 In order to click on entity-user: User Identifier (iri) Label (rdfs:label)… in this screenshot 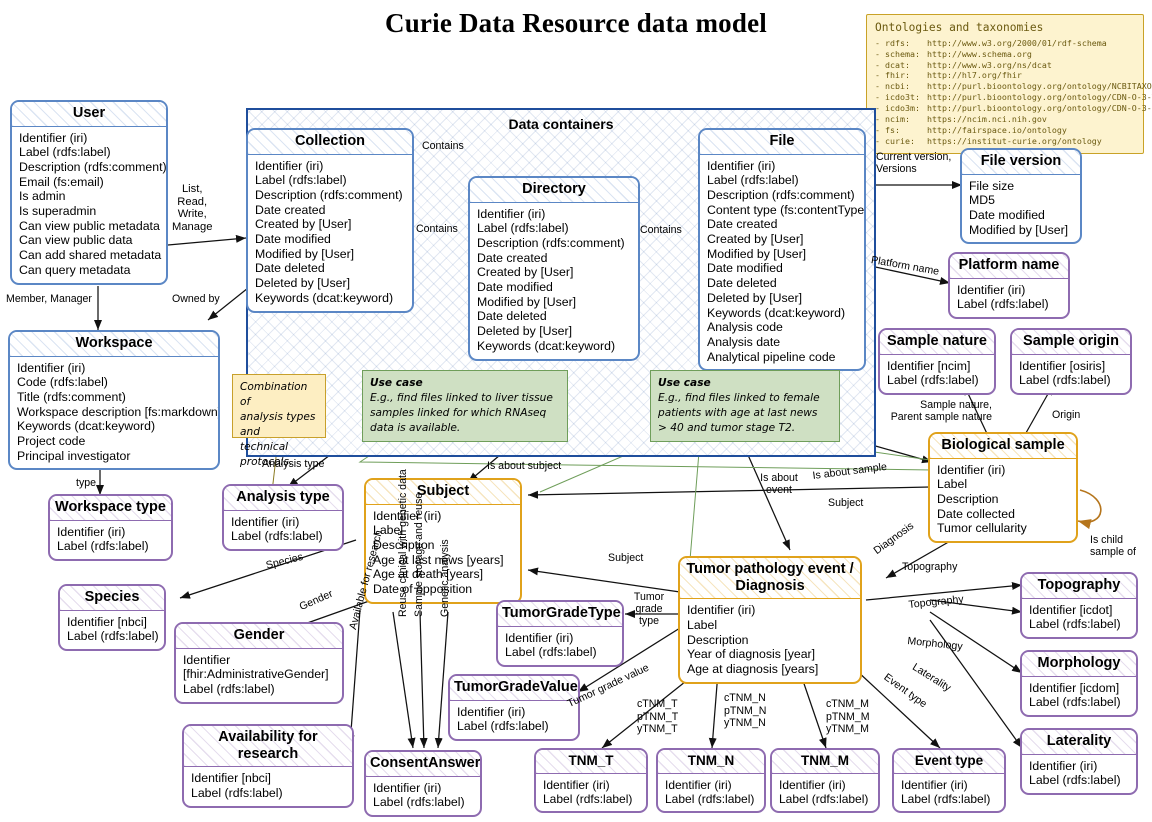, I will do `click(89, 192)`.